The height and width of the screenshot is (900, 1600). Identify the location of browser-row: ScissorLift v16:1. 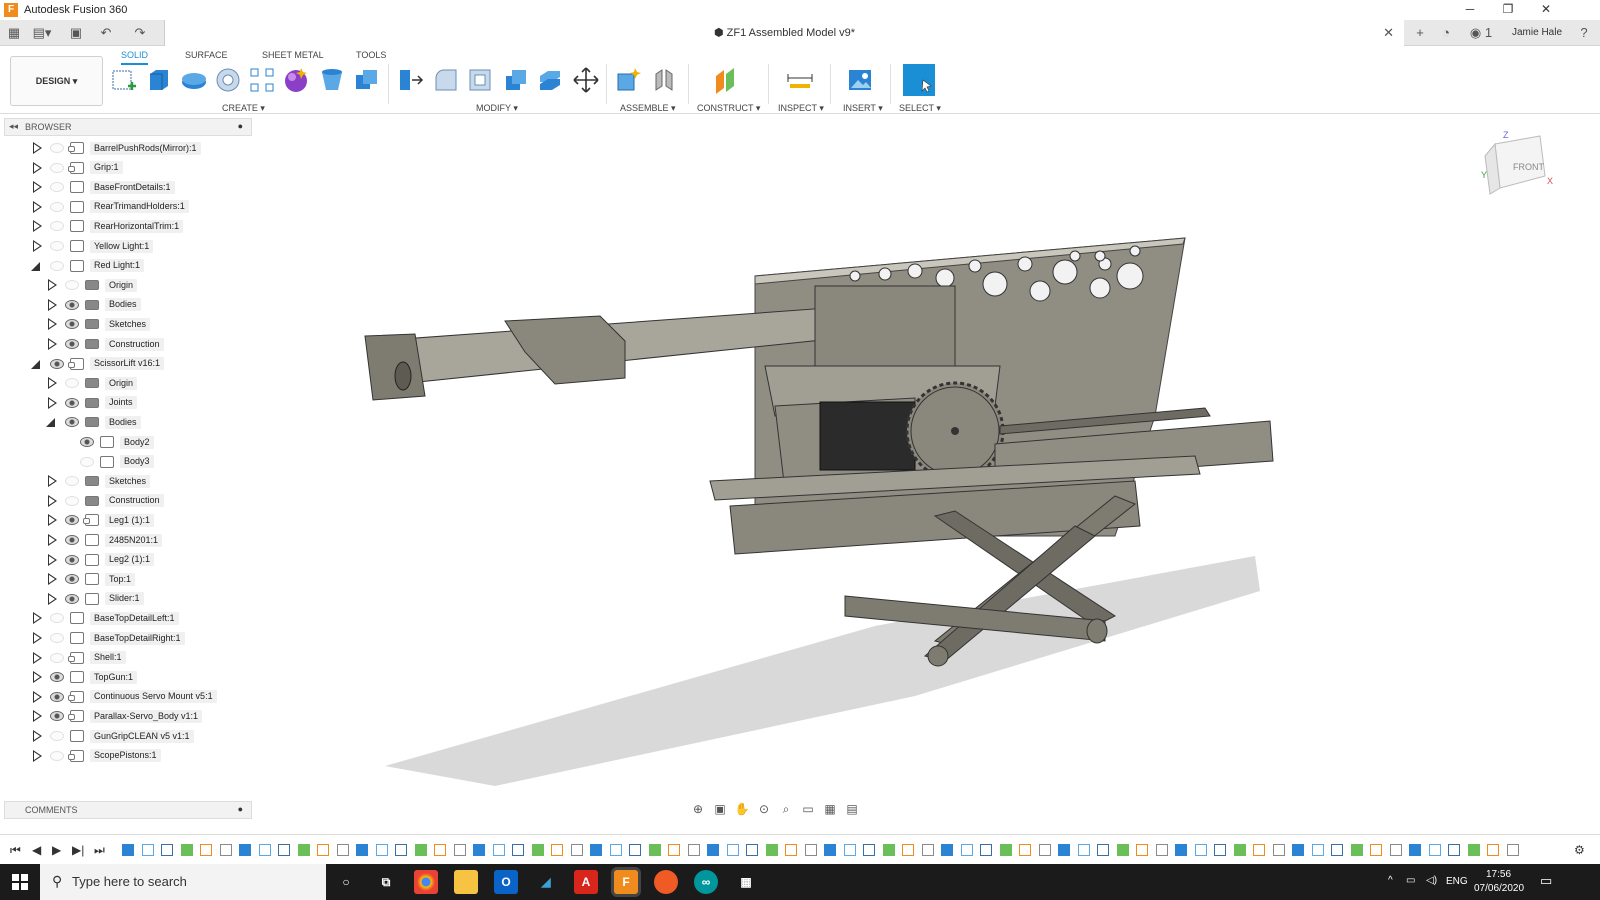
(97, 364).